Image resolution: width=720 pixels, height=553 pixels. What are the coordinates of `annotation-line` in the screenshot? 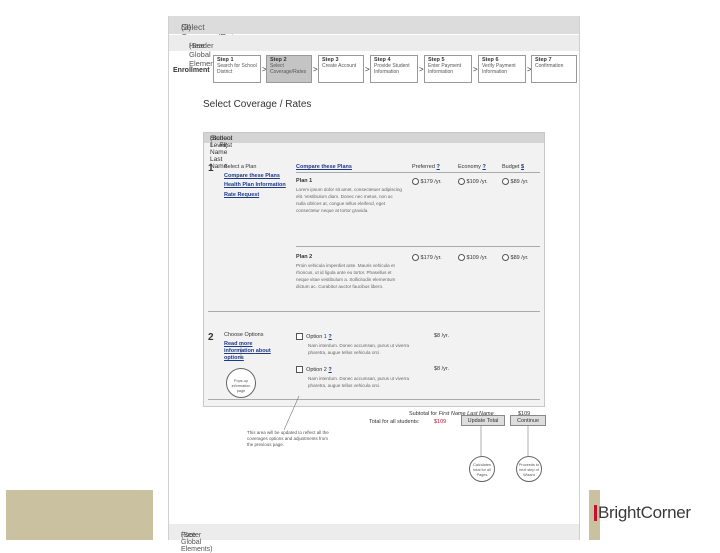 It's located at (291, 413).